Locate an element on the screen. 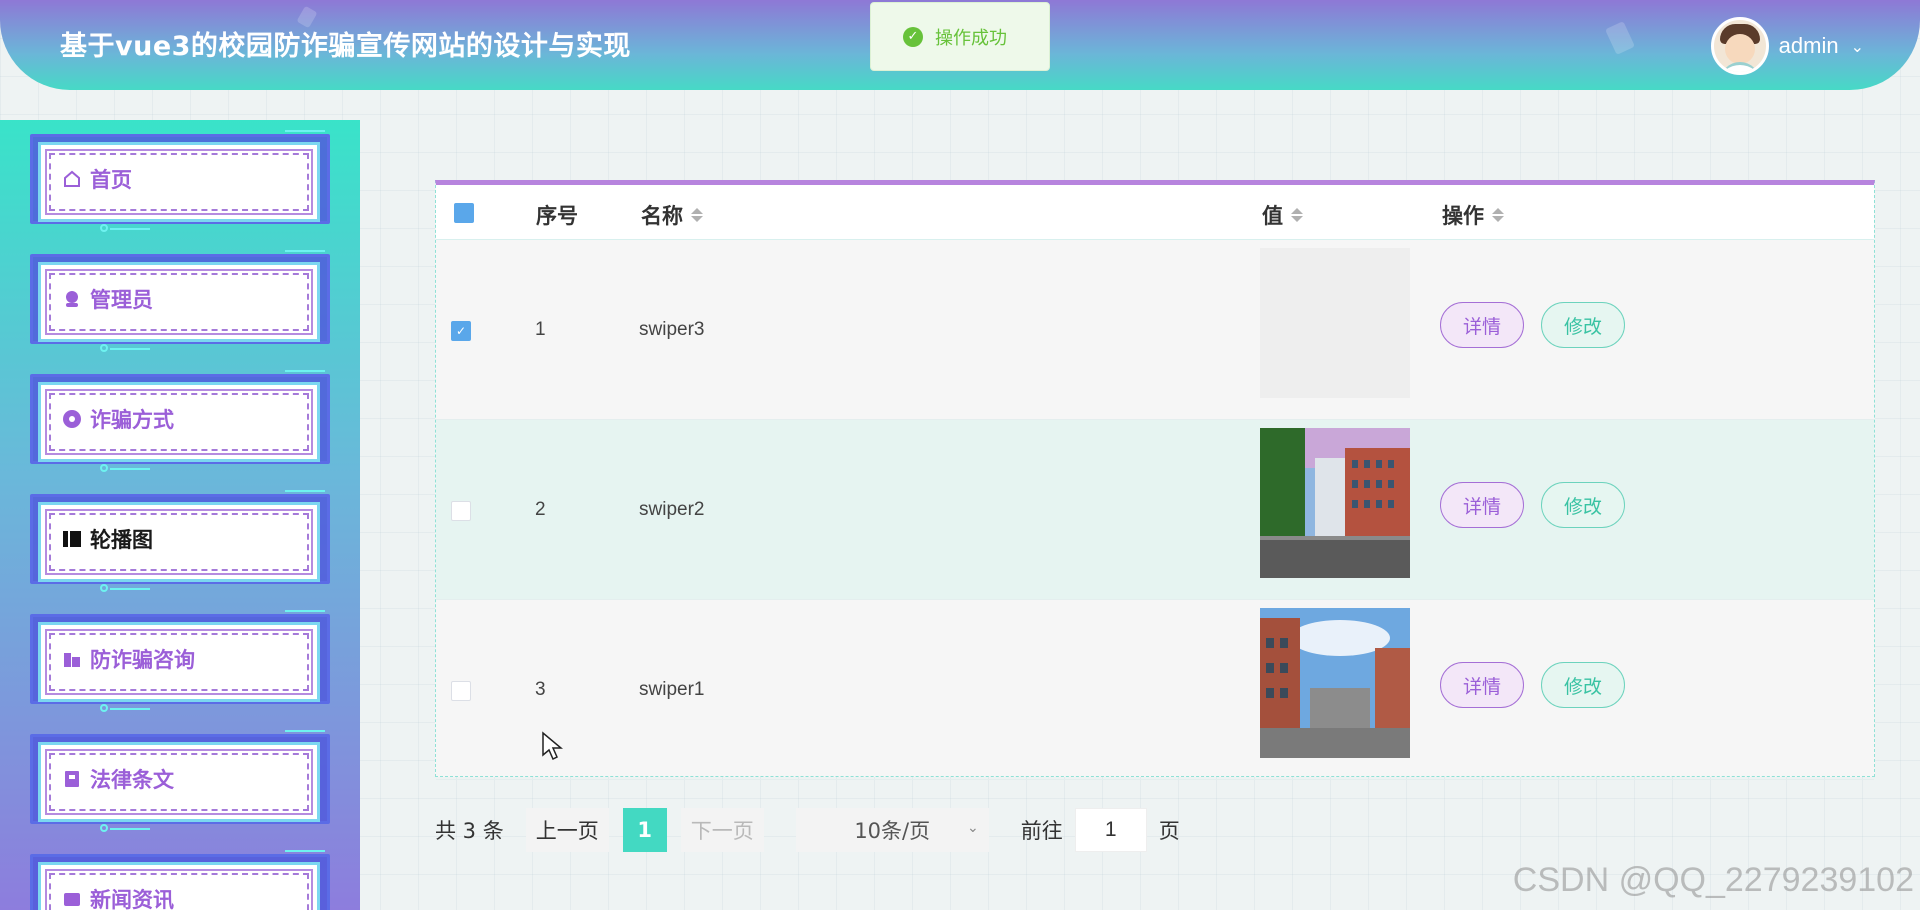  sidebar-item-label: 诈骗方式 is located at coordinates (132, 420).